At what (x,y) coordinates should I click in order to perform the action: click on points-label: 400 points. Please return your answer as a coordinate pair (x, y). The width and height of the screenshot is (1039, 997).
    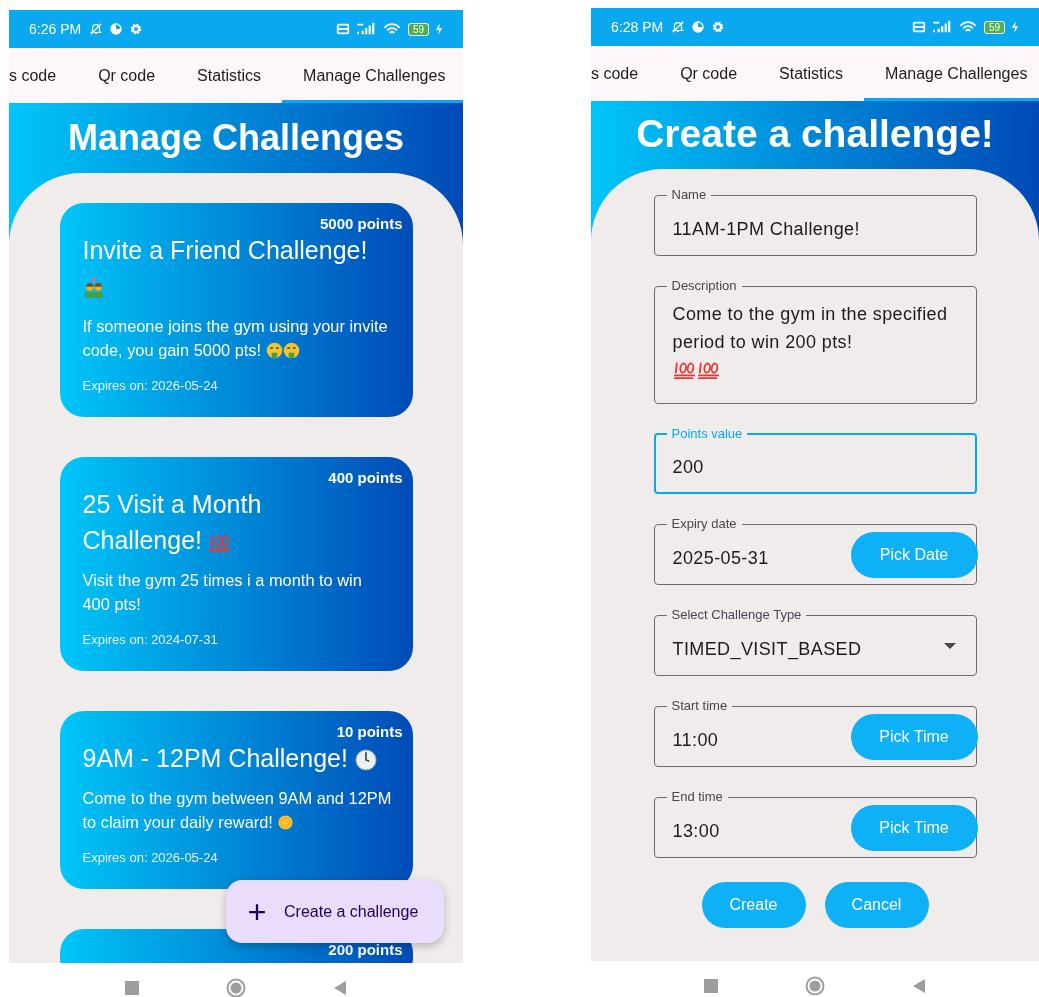
    Looking at the image, I should click on (365, 477).